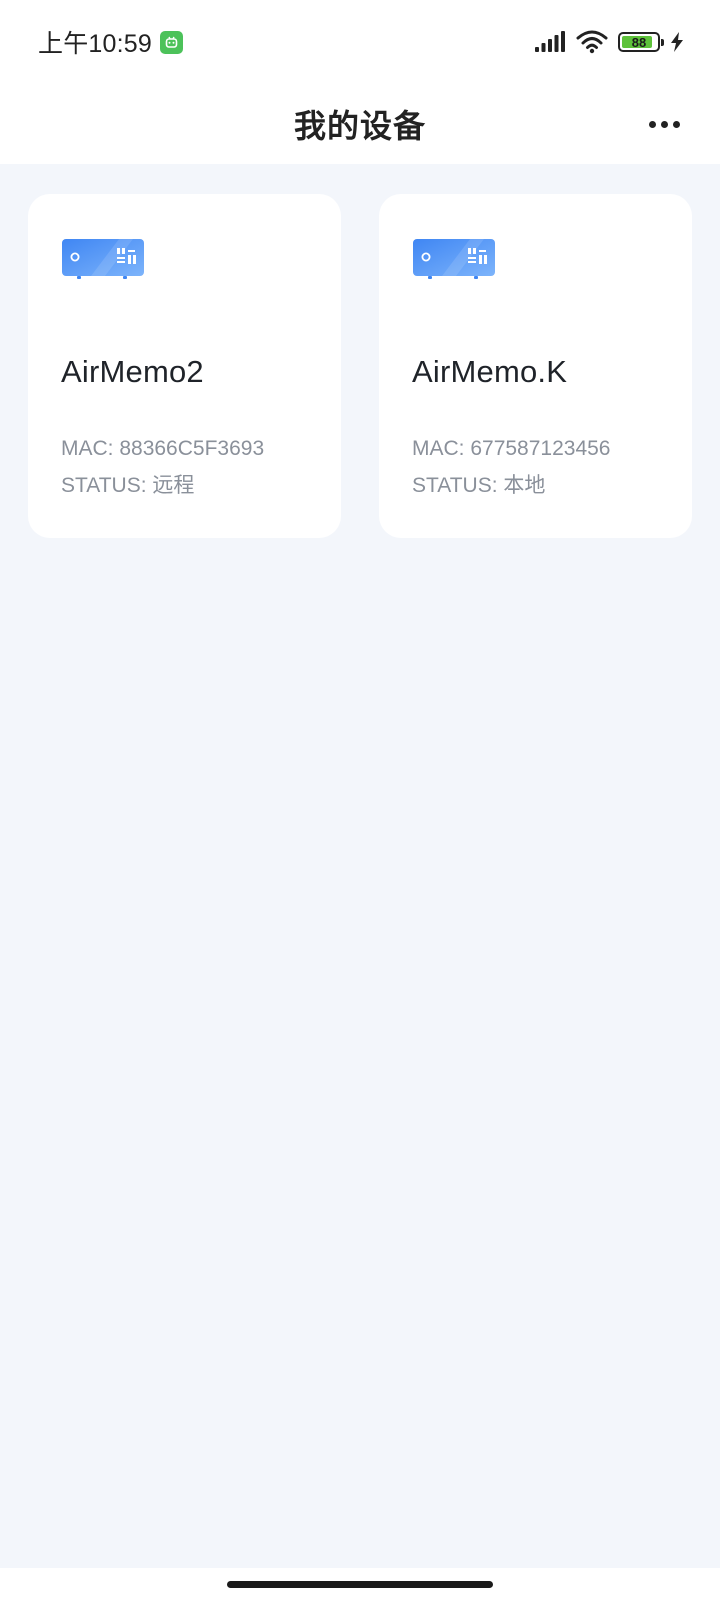  I want to click on device-name: AirMemo.K, so click(490, 371).